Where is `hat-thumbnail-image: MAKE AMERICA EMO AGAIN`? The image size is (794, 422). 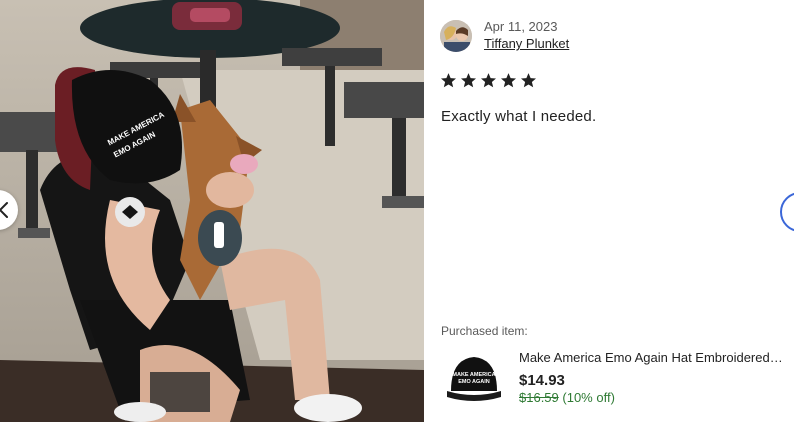 hat-thumbnail-image: MAKE AMERICA EMO AGAIN is located at coordinates (474, 378).